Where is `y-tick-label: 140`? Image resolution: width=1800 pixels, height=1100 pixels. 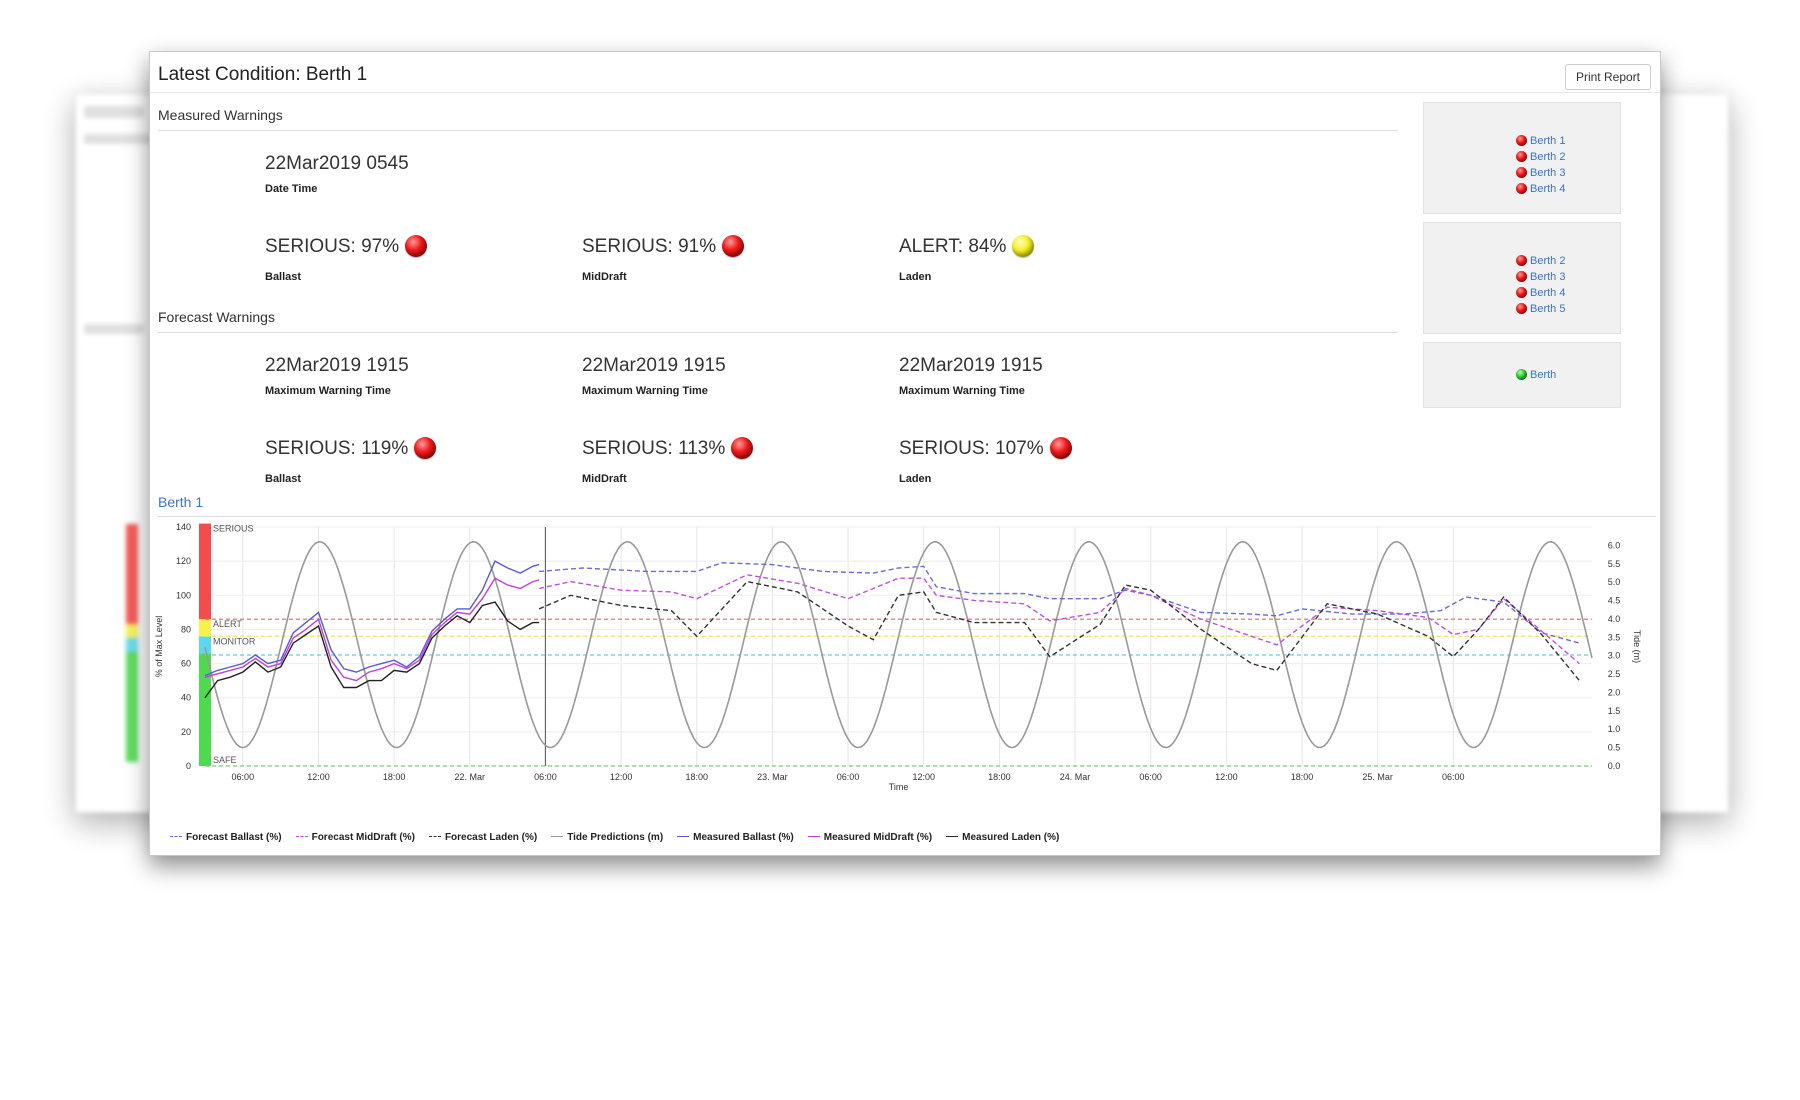
y-tick-label: 140 is located at coordinates (183, 527).